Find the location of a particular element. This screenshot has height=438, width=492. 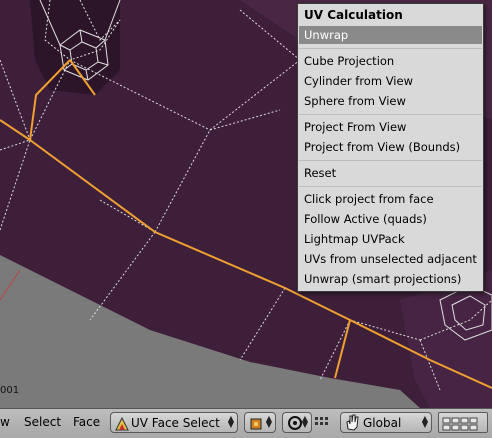

menu-item-unwrap-smart-projections: Unwrap (smart projections) is located at coordinates (390, 279).